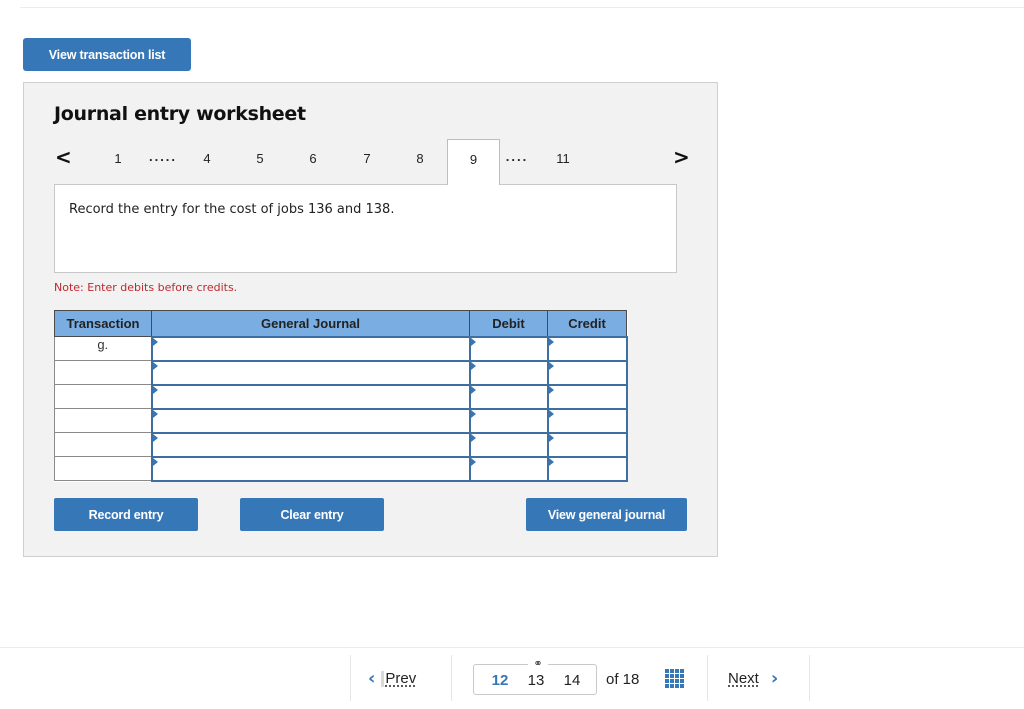 Image resolution: width=1024 pixels, height=709 pixels. I want to click on next-button: Next ›, so click(753, 678).